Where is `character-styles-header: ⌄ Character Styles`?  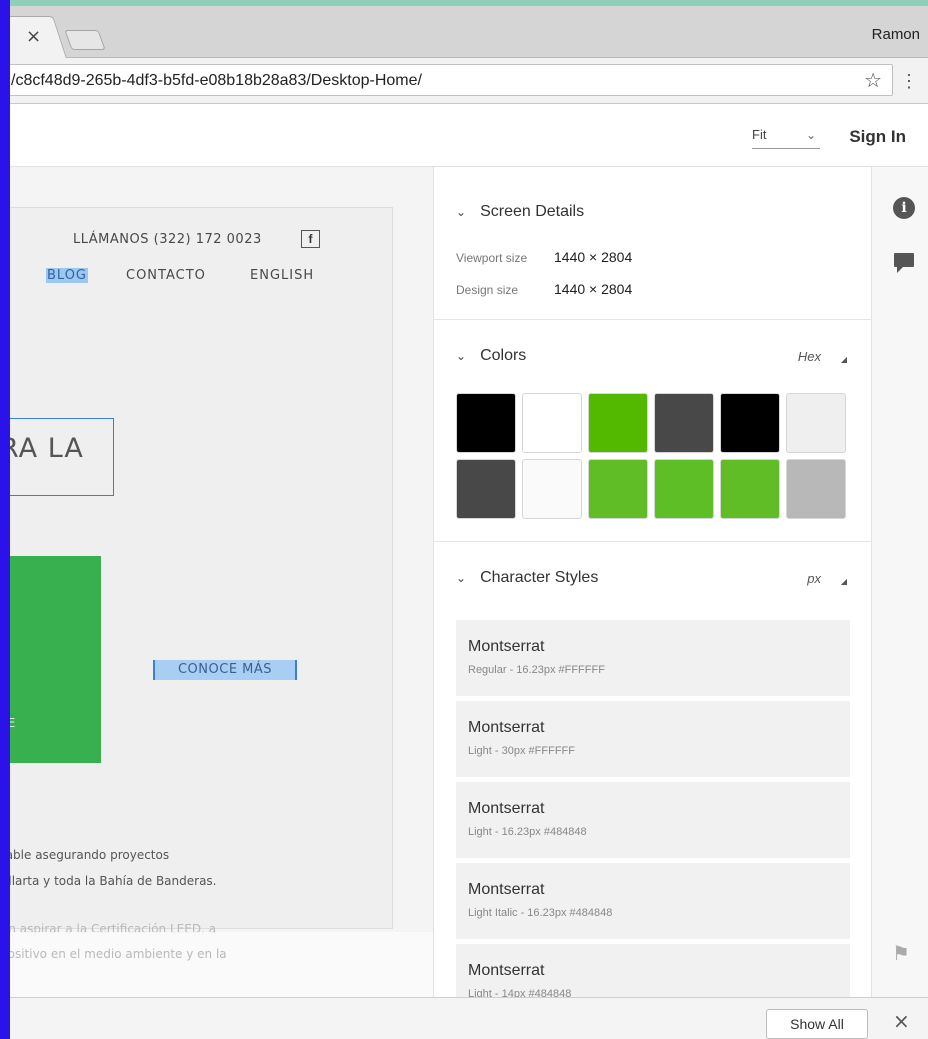 character-styles-header: ⌄ Character Styles is located at coordinates (527, 578).